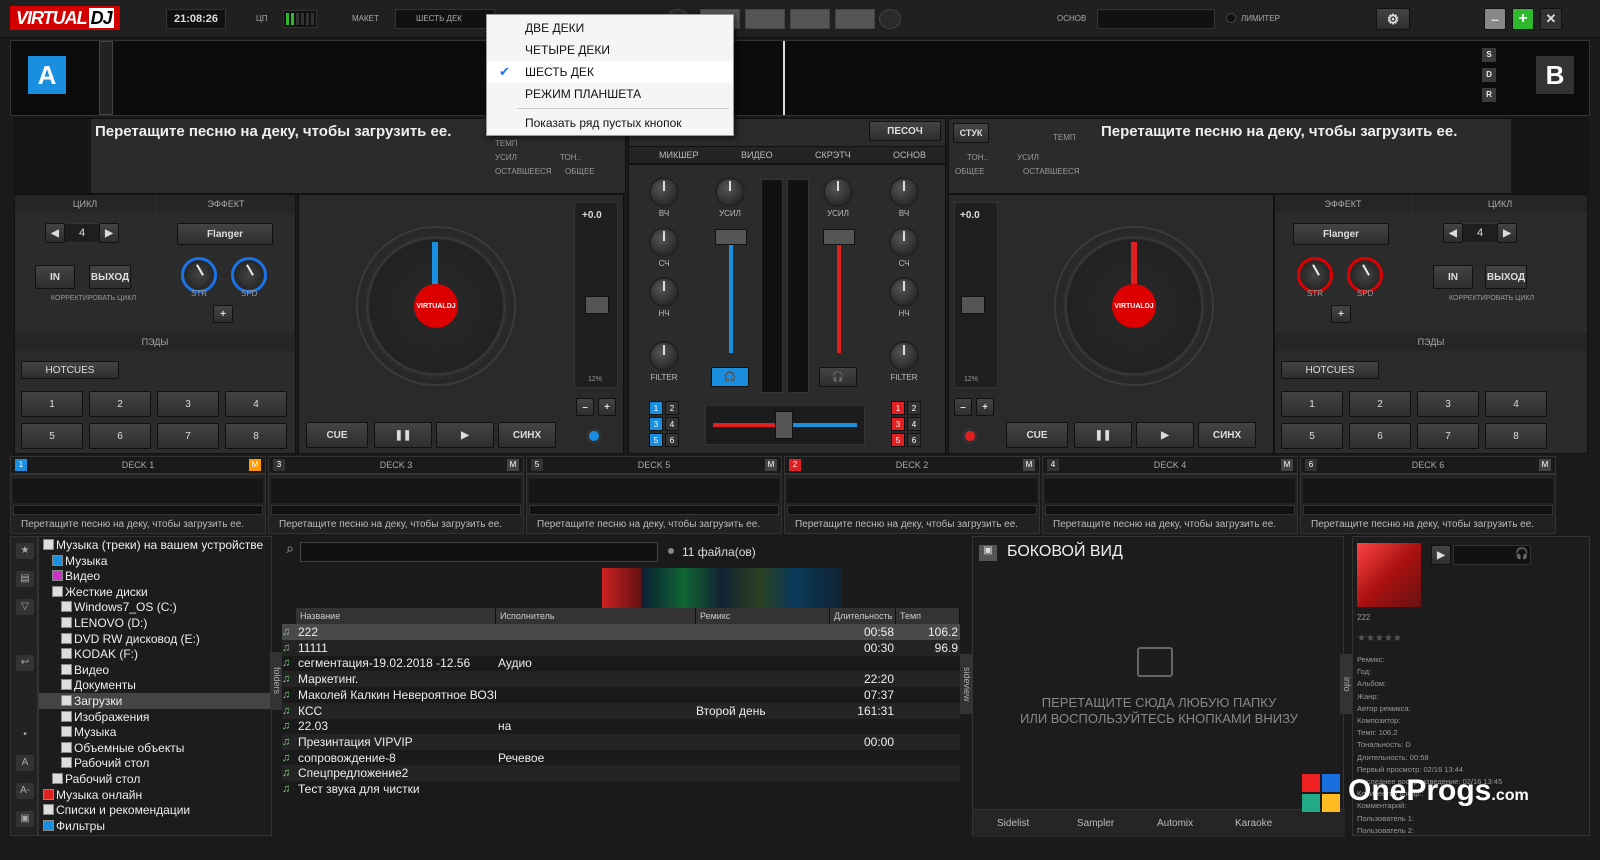 This screenshot has width=1600, height=860. I want to click on col-artist: Исполнитель, so click(596, 616).